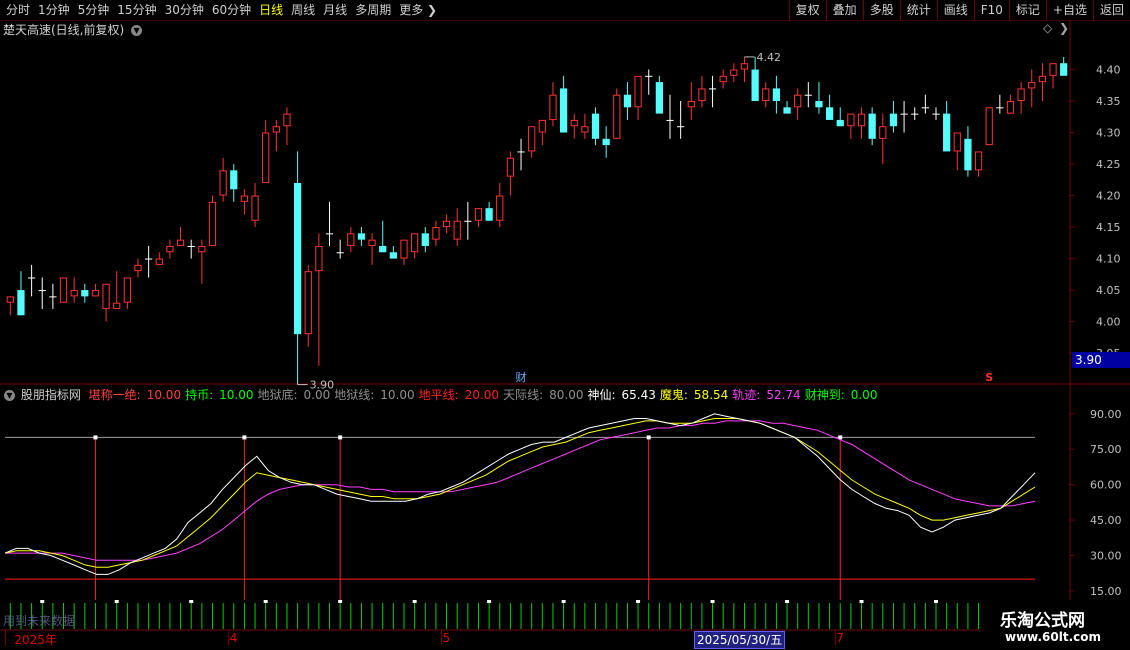 This screenshot has width=1130, height=650. What do you see at coordinates (1101, 360) in the screenshot?
I see `current-price-tag: 3.90` at bounding box center [1101, 360].